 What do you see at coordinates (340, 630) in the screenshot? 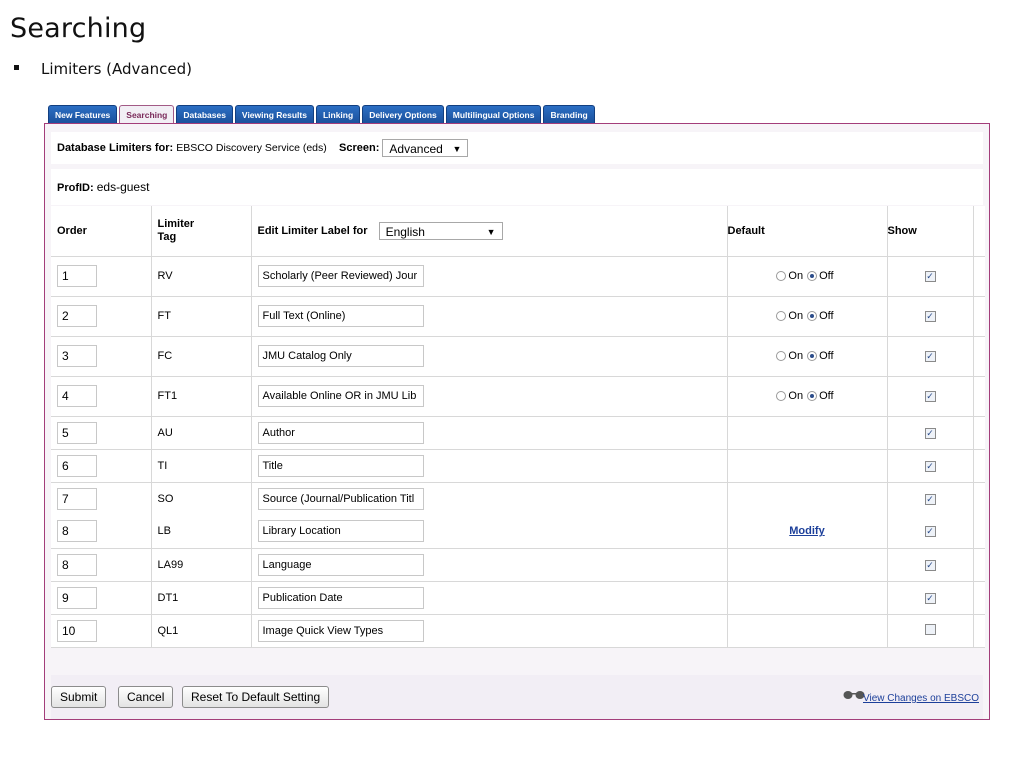
I see `limiter-label-input: Image Quick View Types` at bounding box center [340, 630].